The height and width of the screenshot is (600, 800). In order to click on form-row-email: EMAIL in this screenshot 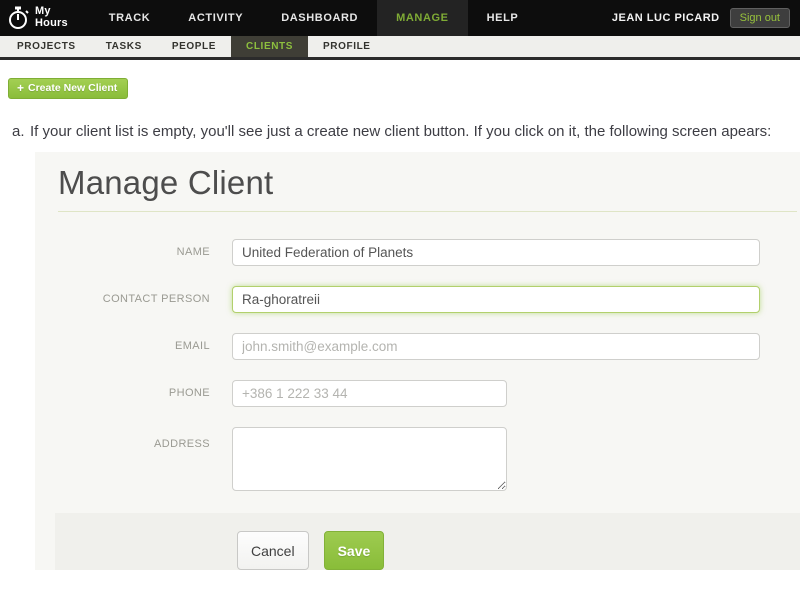, I will do `click(417, 347)`.